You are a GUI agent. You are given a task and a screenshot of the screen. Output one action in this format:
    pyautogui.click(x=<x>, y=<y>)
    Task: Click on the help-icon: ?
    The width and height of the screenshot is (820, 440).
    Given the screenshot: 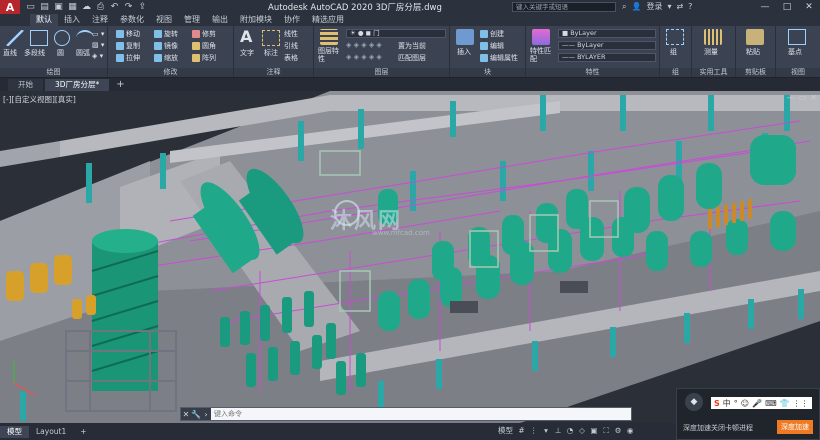 What is the action you would take?
    pyautogui.click(x=690, y=6)
    